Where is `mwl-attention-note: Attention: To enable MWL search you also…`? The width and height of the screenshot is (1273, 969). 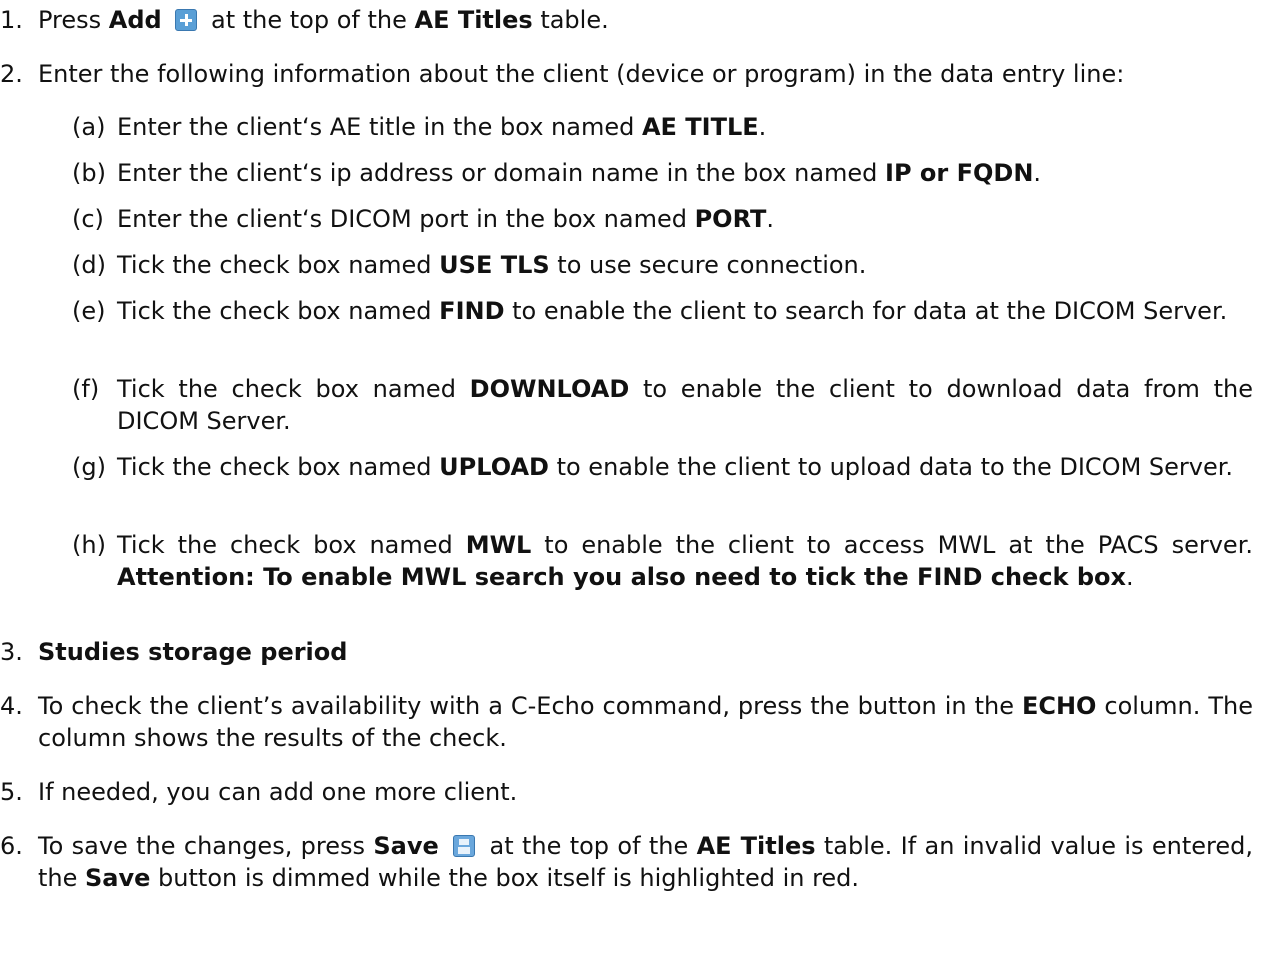 mwl-attention-note: Attention: To enable MWL search you also… is located at coordinates (622, 577).